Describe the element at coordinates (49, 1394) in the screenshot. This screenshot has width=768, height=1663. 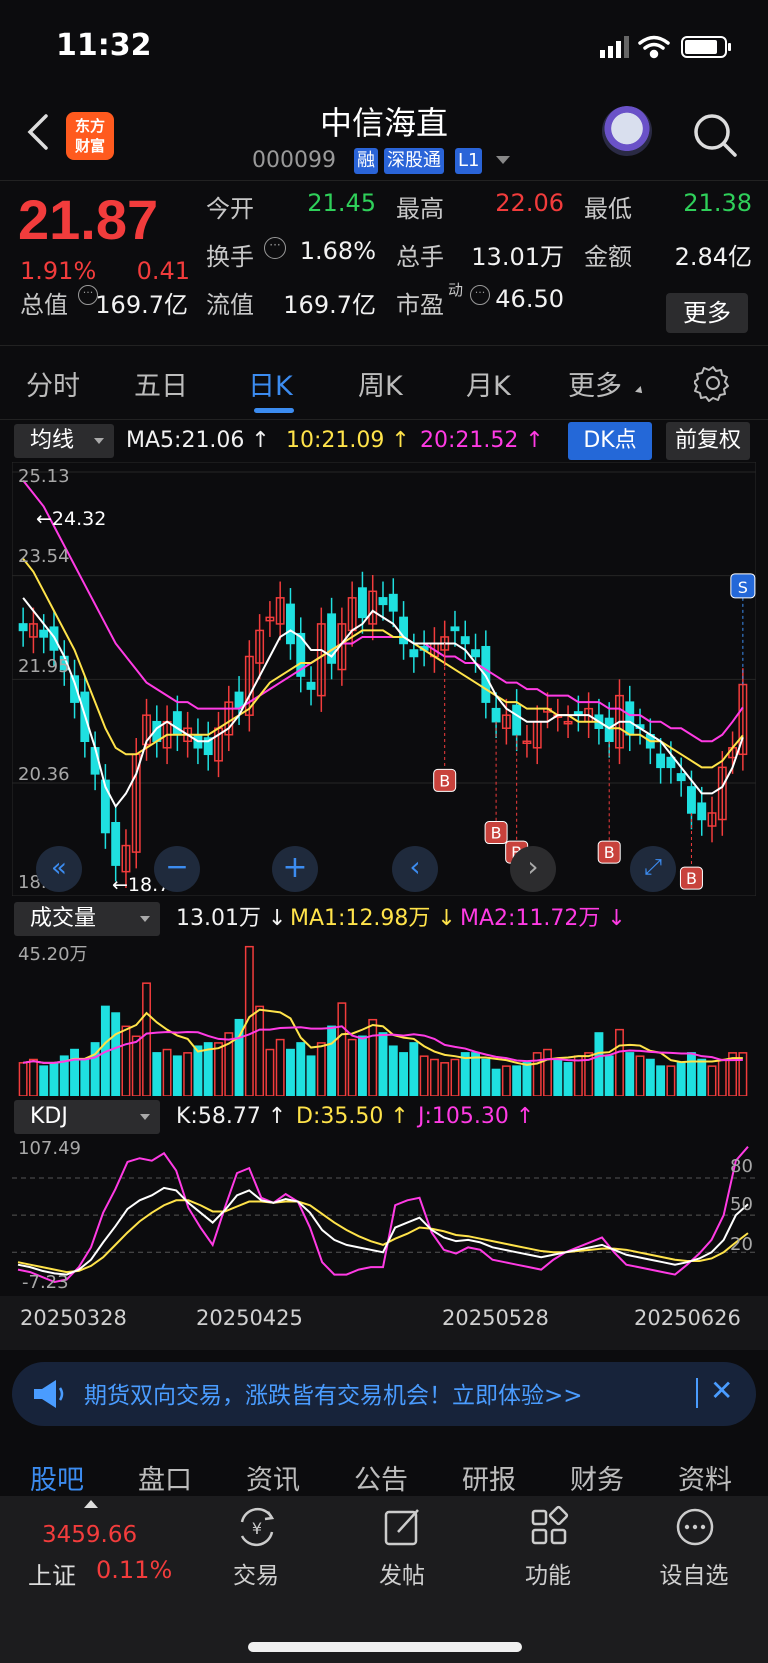
I see `megaphone-icon` at that location.